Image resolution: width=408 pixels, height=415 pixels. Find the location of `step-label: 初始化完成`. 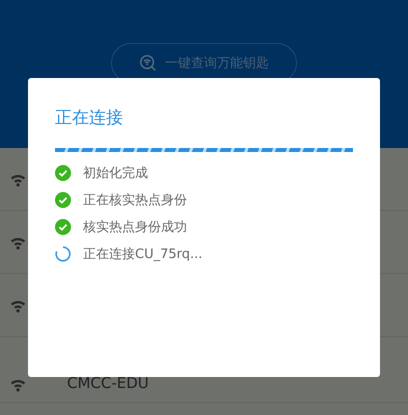

step-label: 初始化完成 is located at coordinates (115, 173).